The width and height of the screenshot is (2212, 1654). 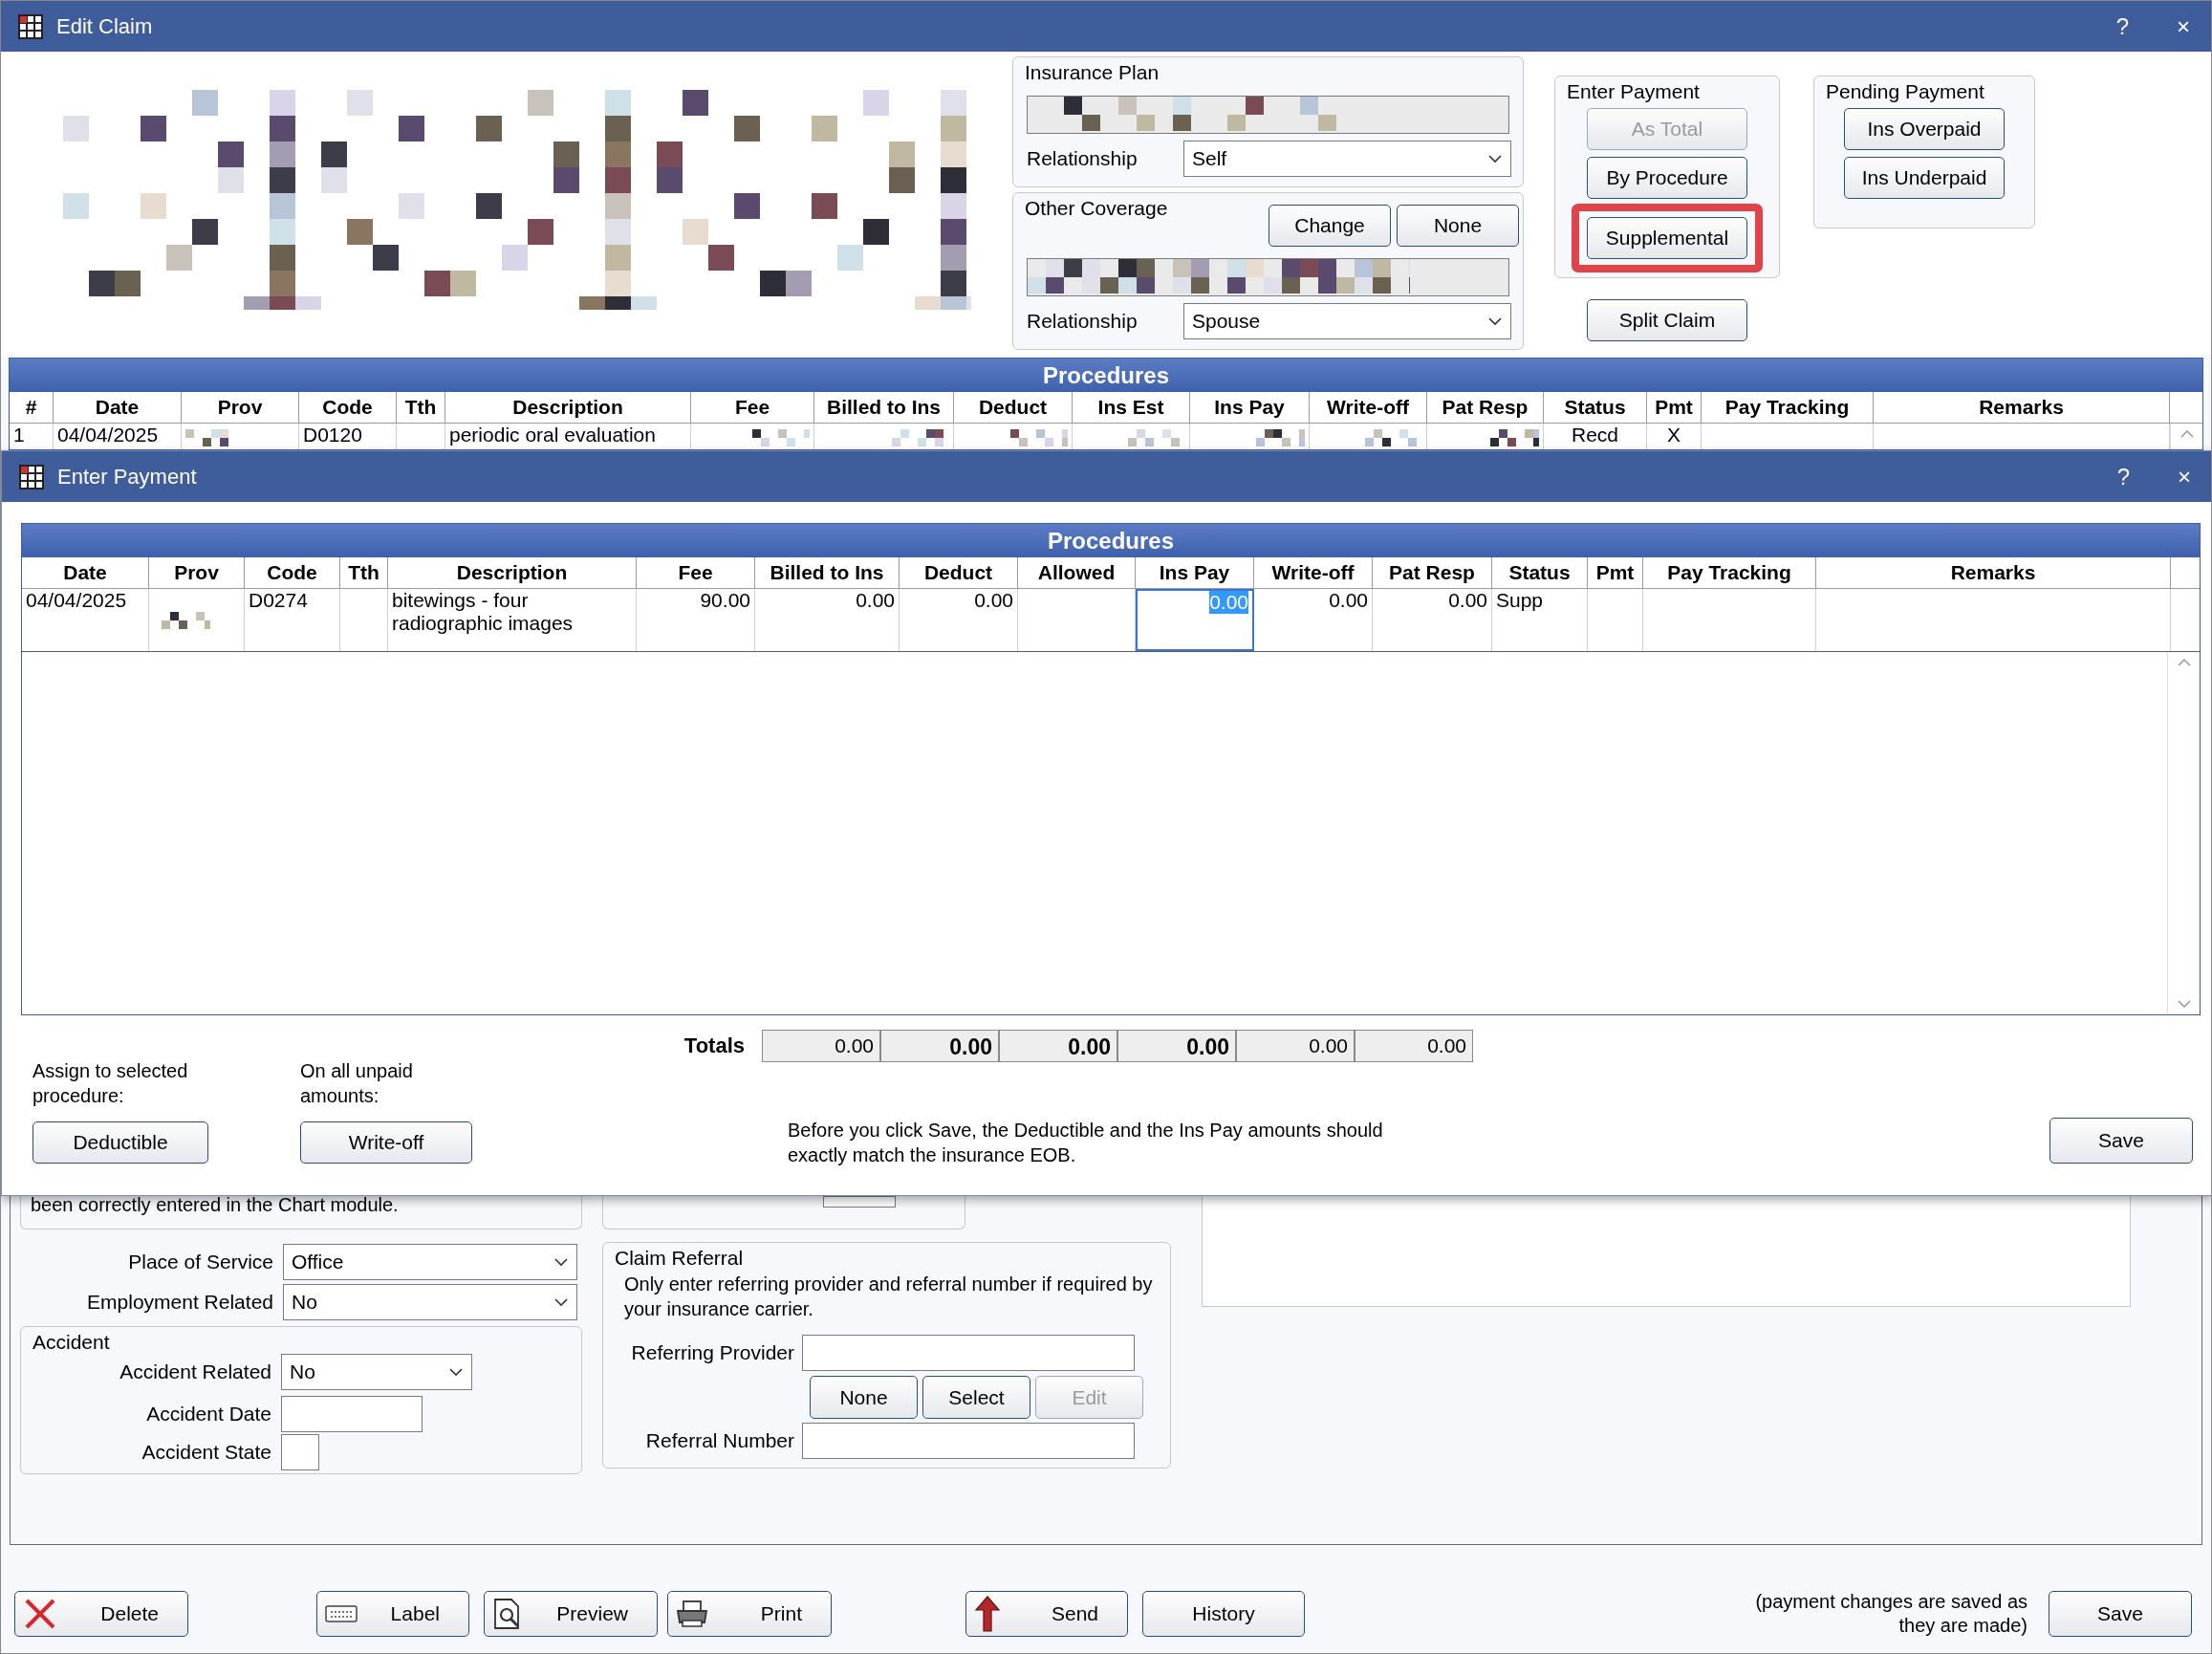 I want to click on scroll-down-icon, so click(x=2184, y=1004).